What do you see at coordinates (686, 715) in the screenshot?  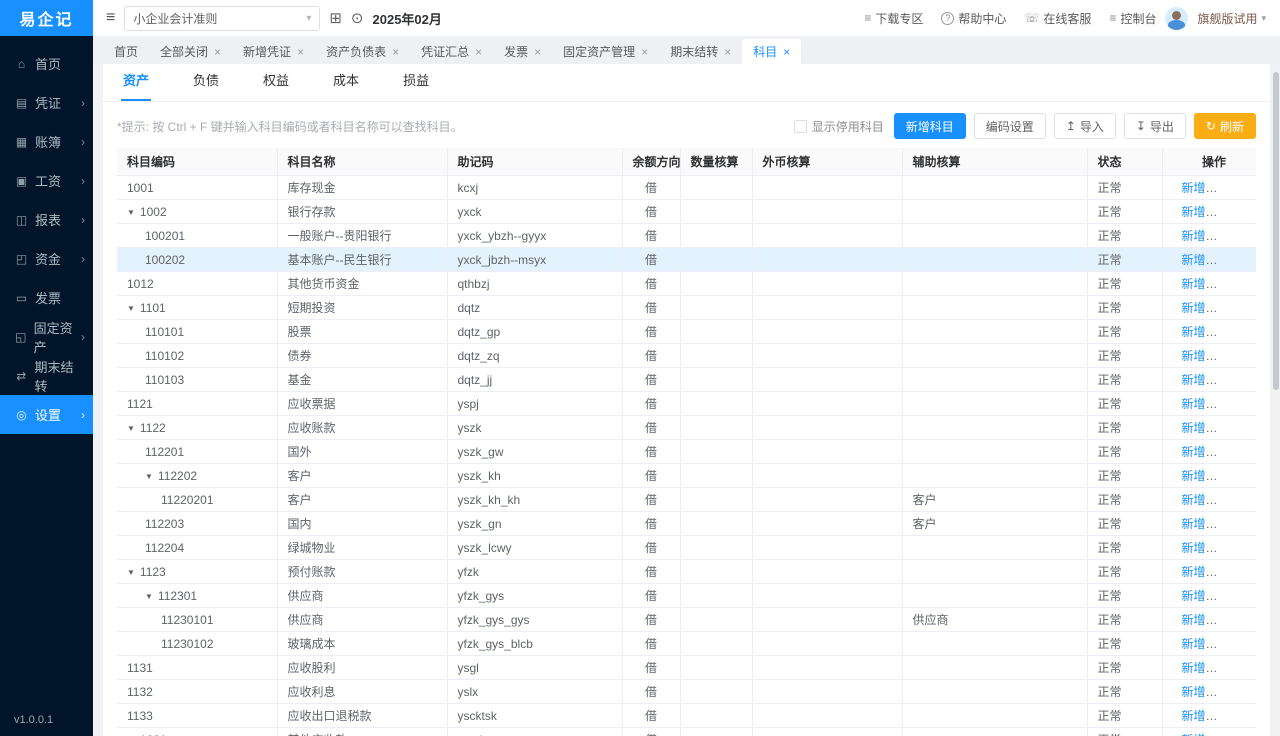 I see `table-row: 1133 应收出口退税款 yscktsk 借正常 新增 编辑` at bounding box center [686, 715].